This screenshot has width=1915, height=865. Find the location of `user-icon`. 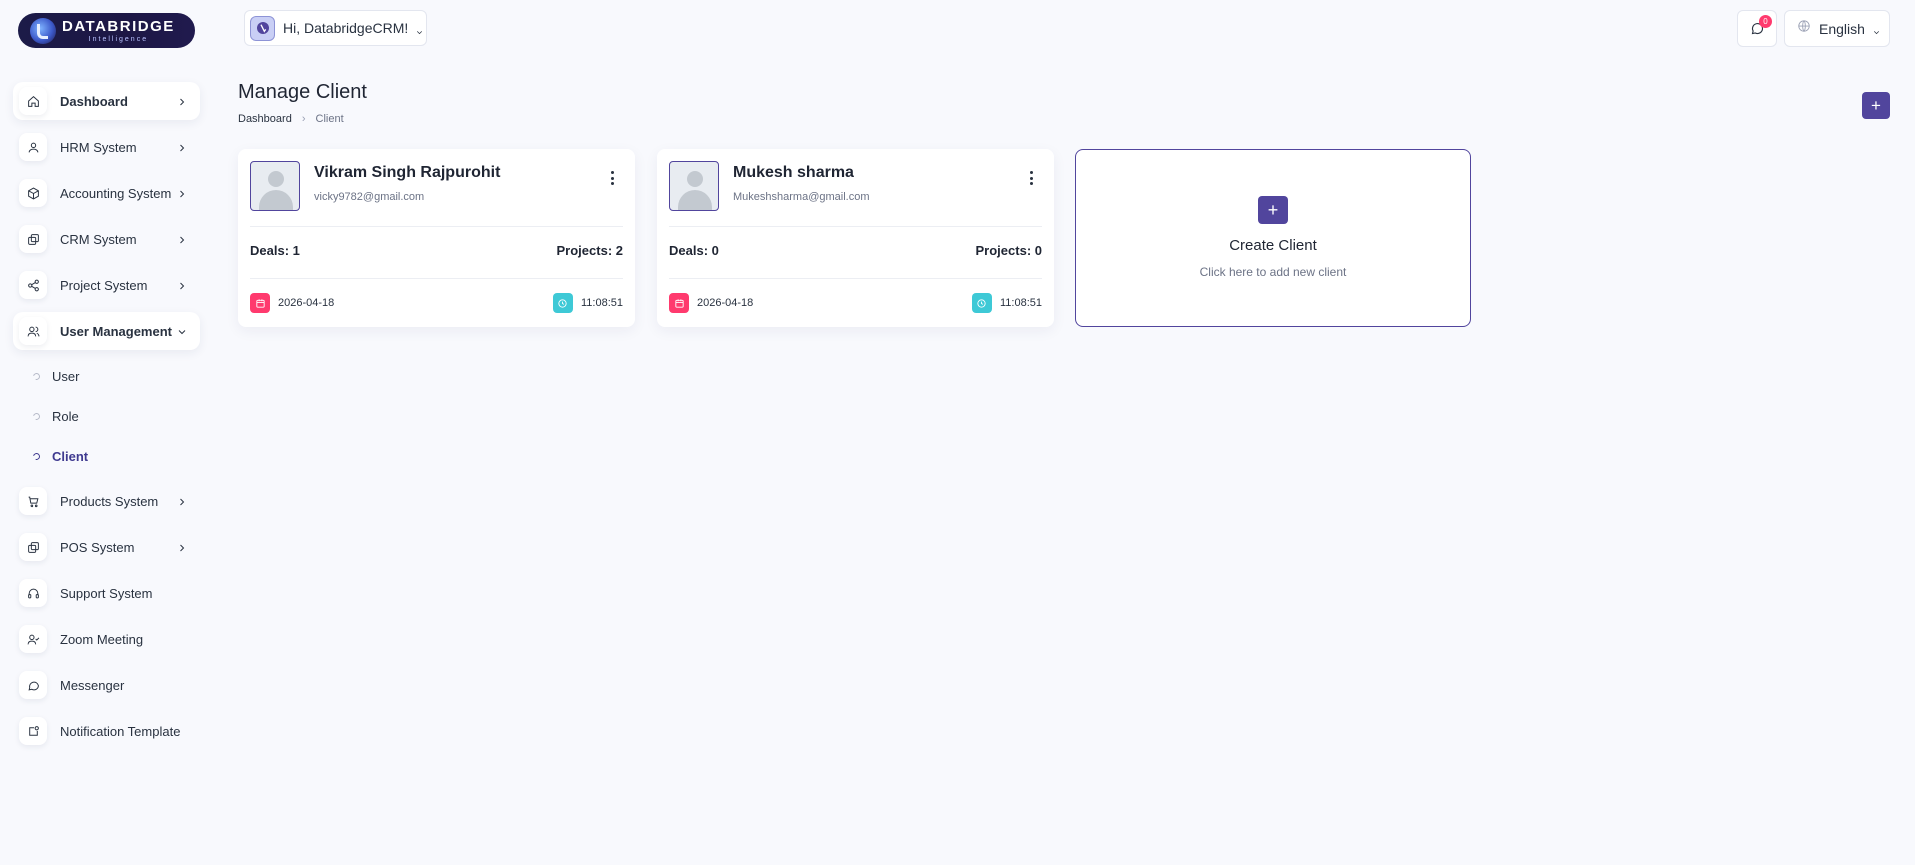

user-icon is located at coordinates (33, 147).